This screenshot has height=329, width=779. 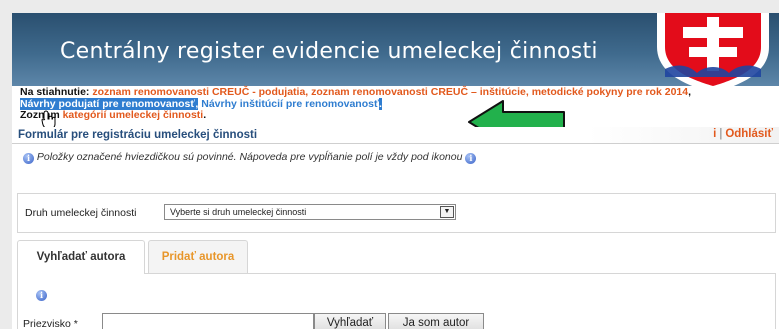 I want to click on surname-input, so click(x=208, y=321).